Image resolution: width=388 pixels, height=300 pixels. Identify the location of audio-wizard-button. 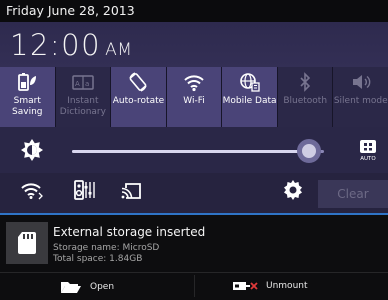
(84, 190).